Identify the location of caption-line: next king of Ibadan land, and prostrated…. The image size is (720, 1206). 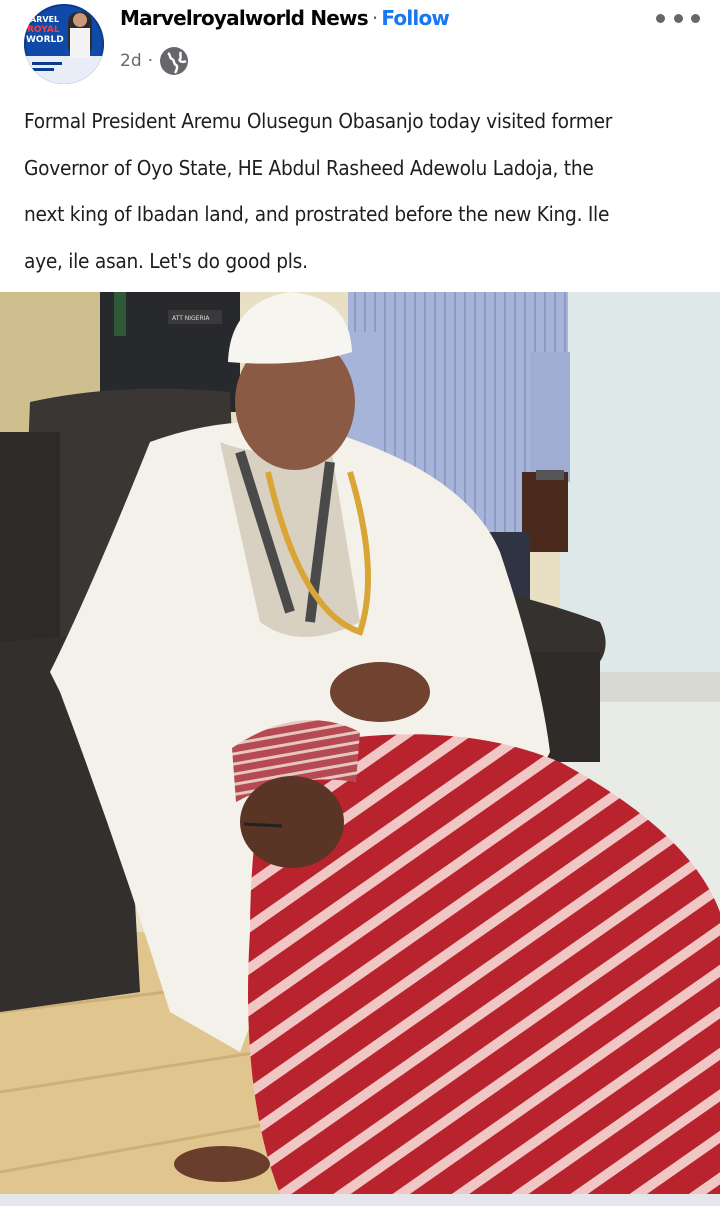
(317, 214).